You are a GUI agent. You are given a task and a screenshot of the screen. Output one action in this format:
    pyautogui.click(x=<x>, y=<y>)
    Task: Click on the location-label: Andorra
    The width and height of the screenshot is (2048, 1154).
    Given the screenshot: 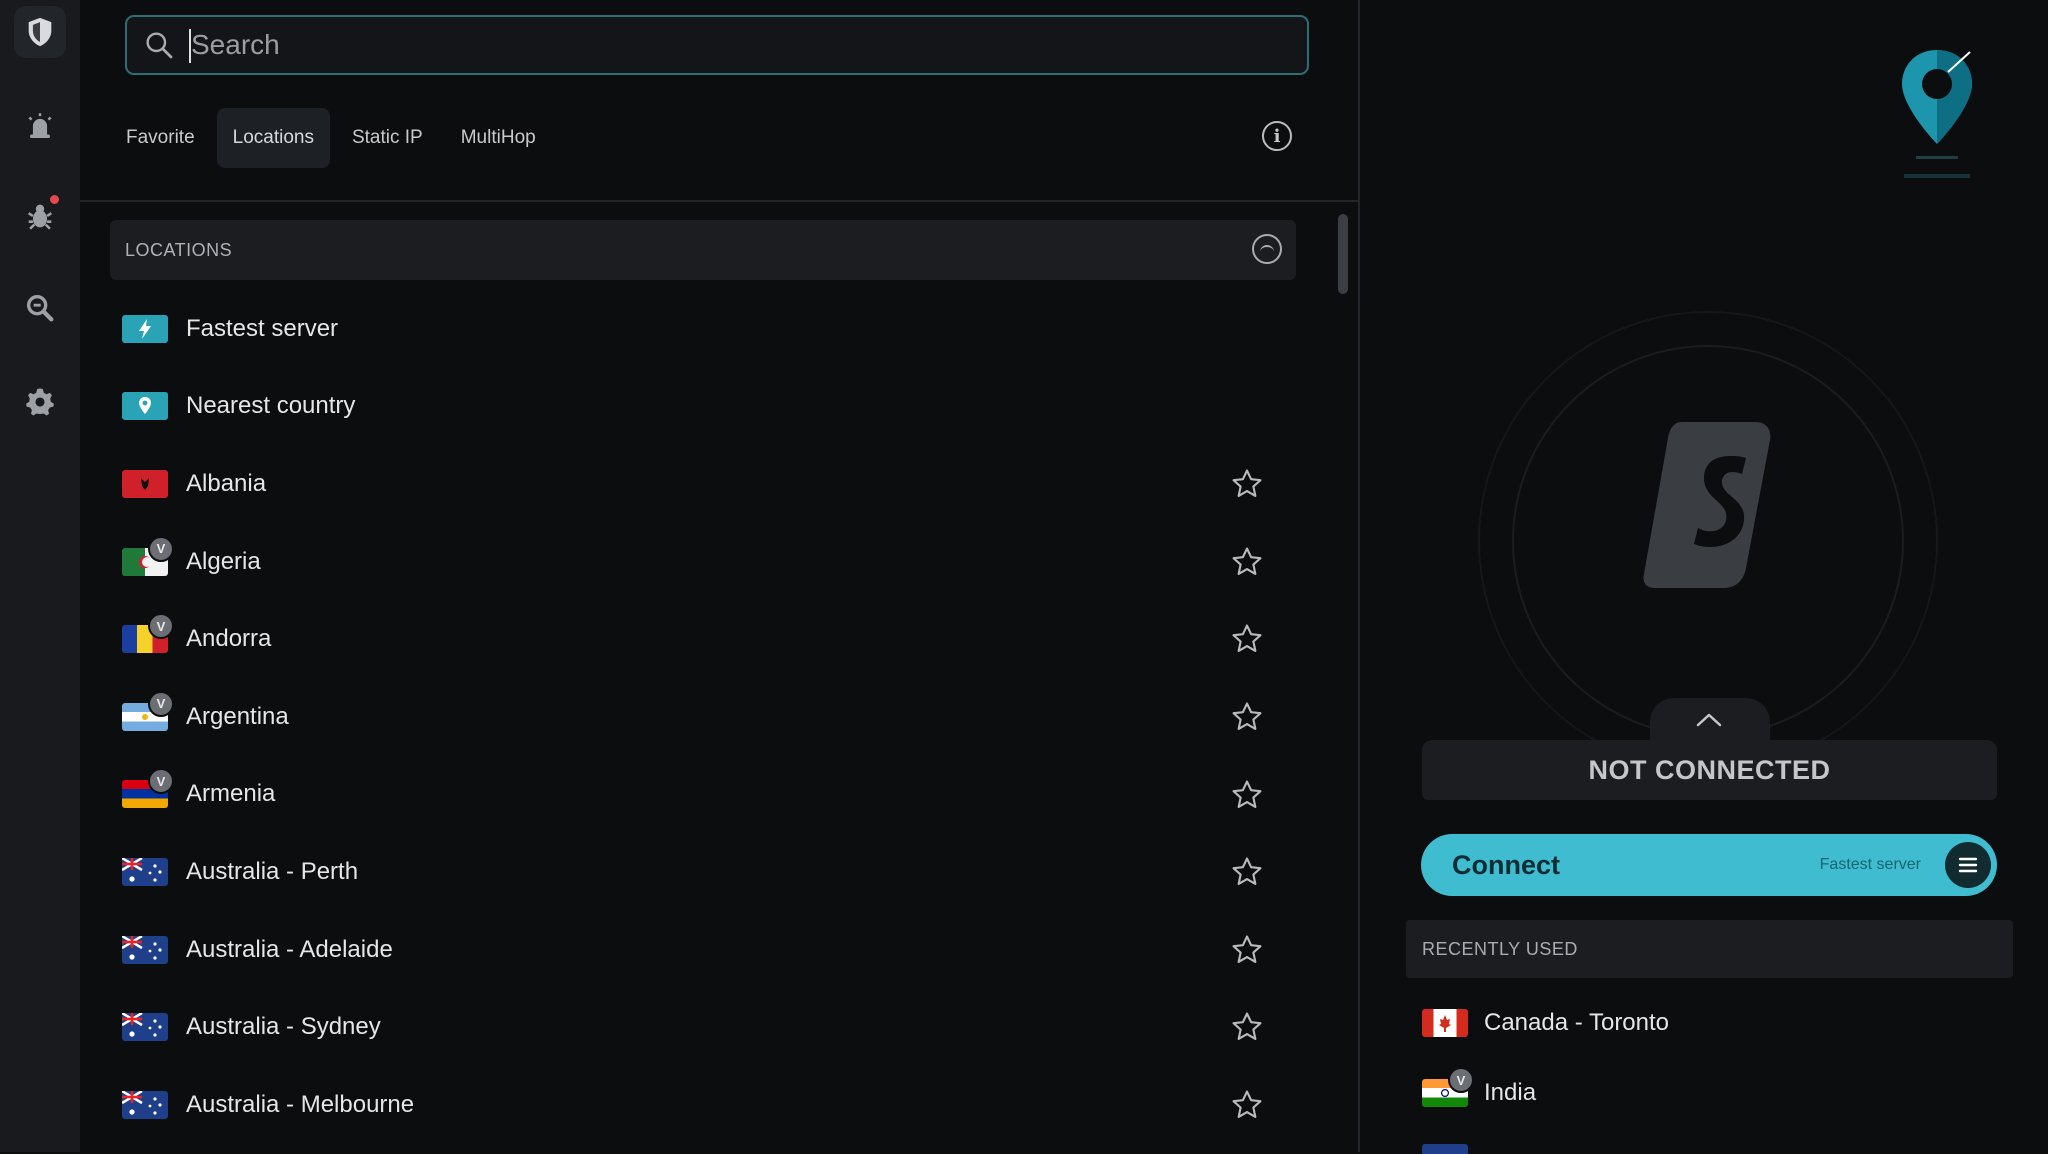 What is the action you would take?
    pyautogui.click(x=229, y=639)
    